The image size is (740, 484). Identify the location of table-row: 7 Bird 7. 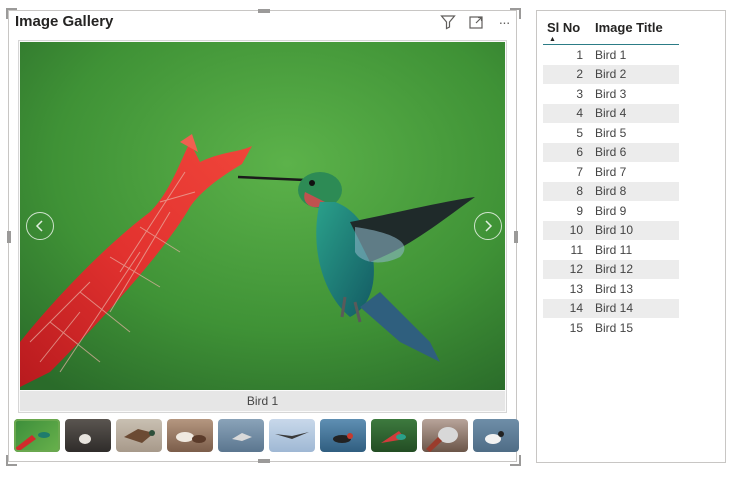
(611, 172).